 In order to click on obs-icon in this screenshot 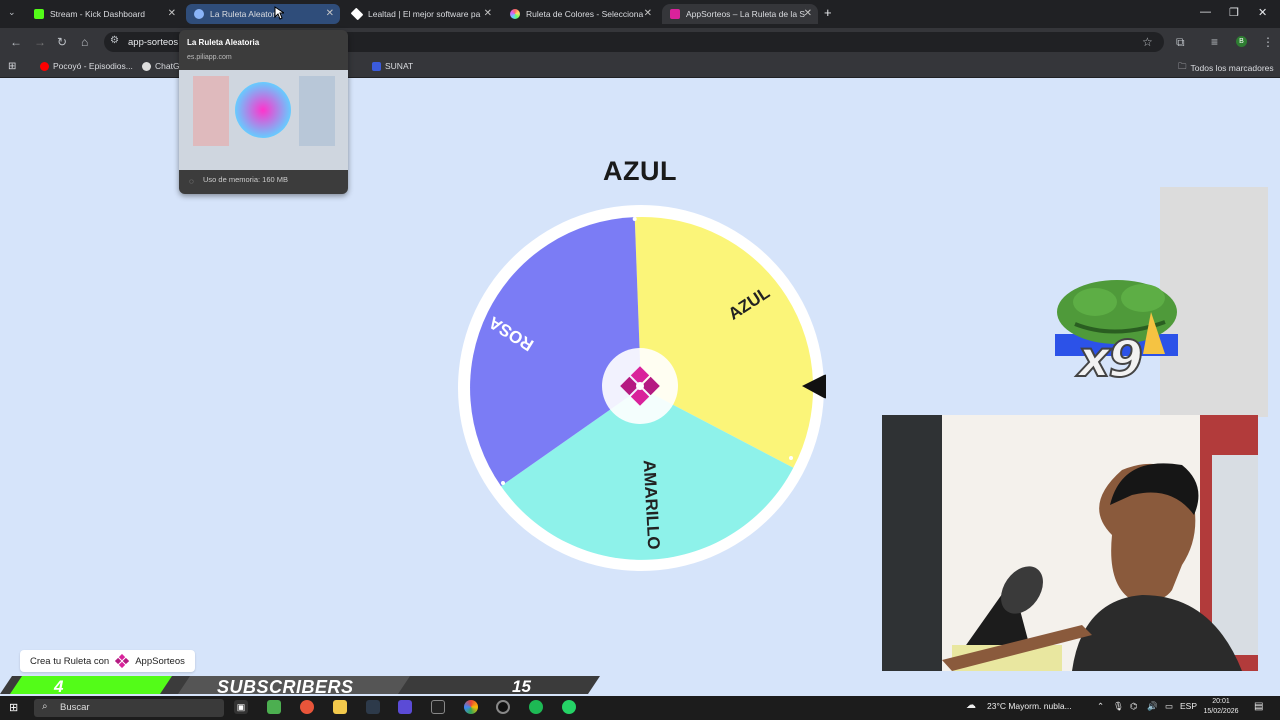, I will do `click(503, 707)`.